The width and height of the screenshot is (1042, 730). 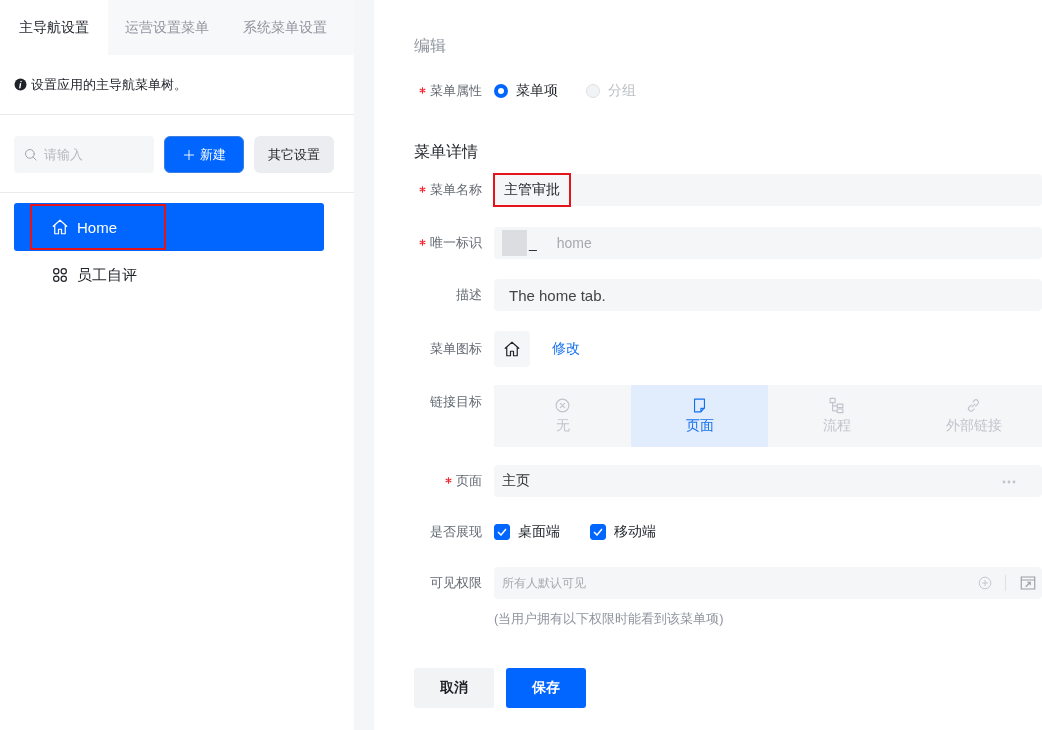 I want to click on page-select: 主页, so click(x=768, y=481).